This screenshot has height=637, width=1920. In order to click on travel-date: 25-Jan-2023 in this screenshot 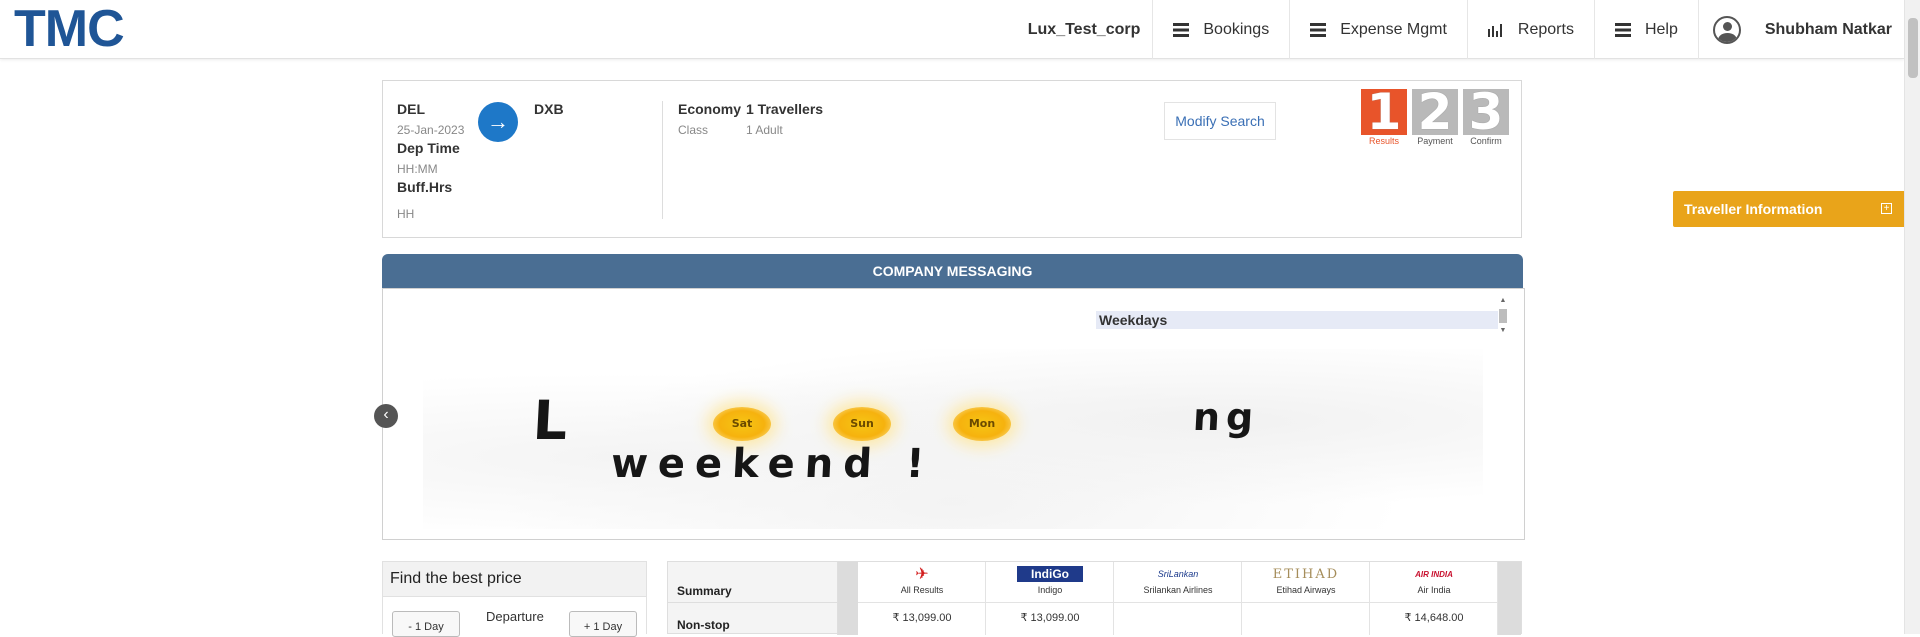, I will do `click(431, 130)`.